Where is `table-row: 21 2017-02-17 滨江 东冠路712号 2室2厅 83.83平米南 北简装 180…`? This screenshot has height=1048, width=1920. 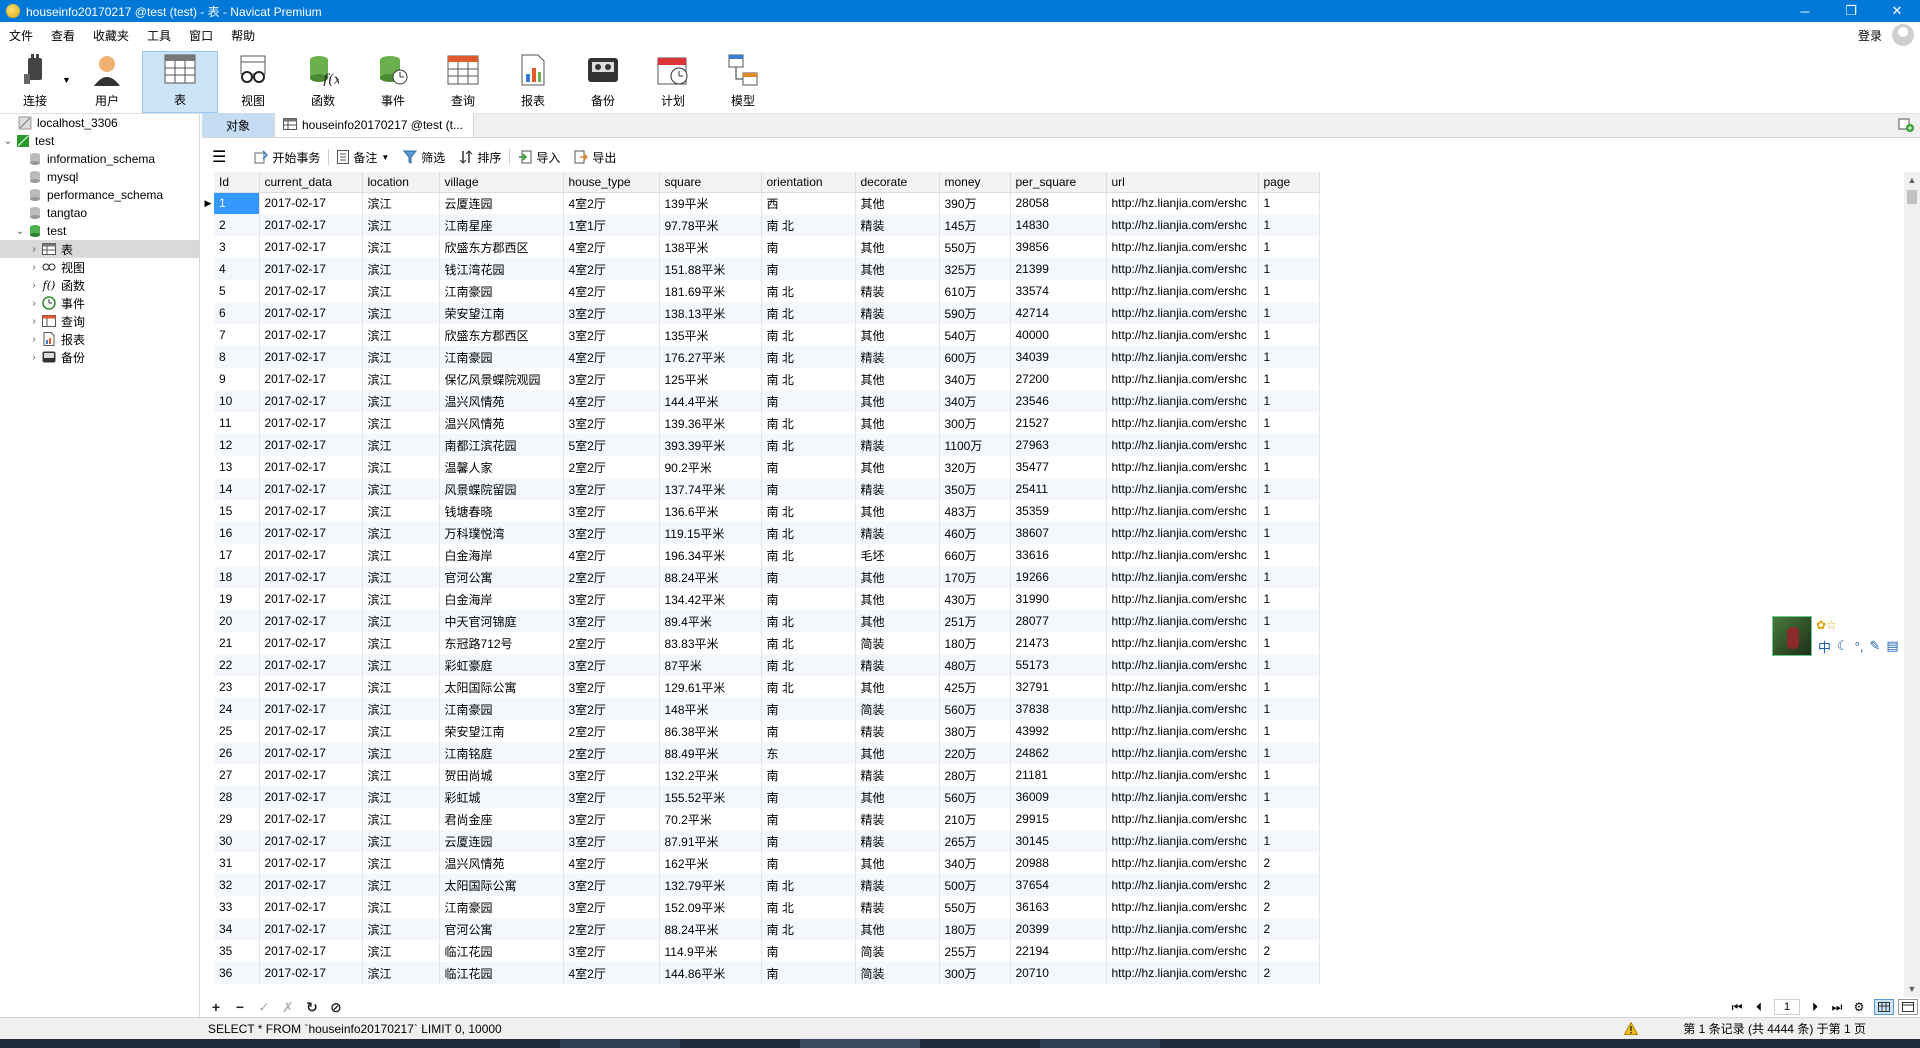
table-row: 21 2017-02-17 滨江 东冠路712号 2室2厅 83.83平米南 北简装 180… is located at coordinates (761, 643).